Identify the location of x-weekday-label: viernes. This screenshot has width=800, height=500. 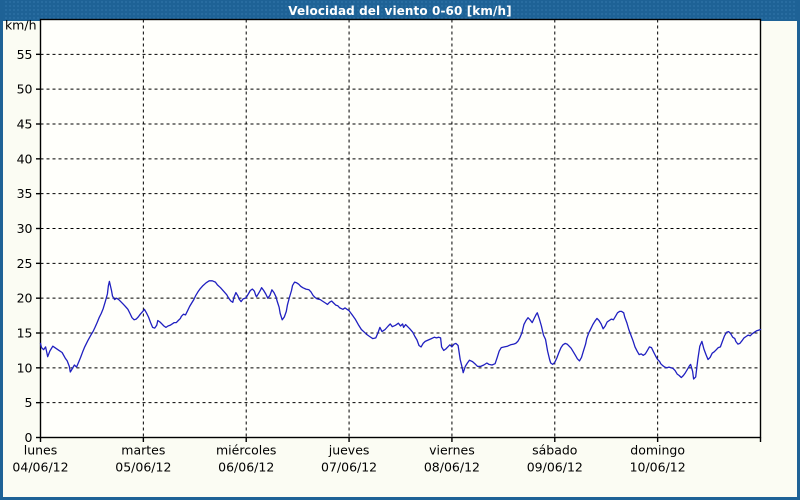
(452, 450).